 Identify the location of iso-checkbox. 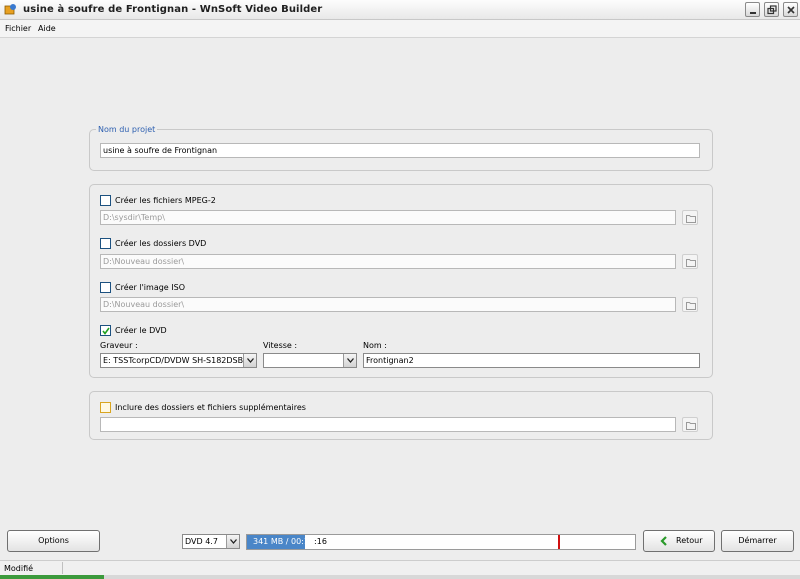
(105, 287).